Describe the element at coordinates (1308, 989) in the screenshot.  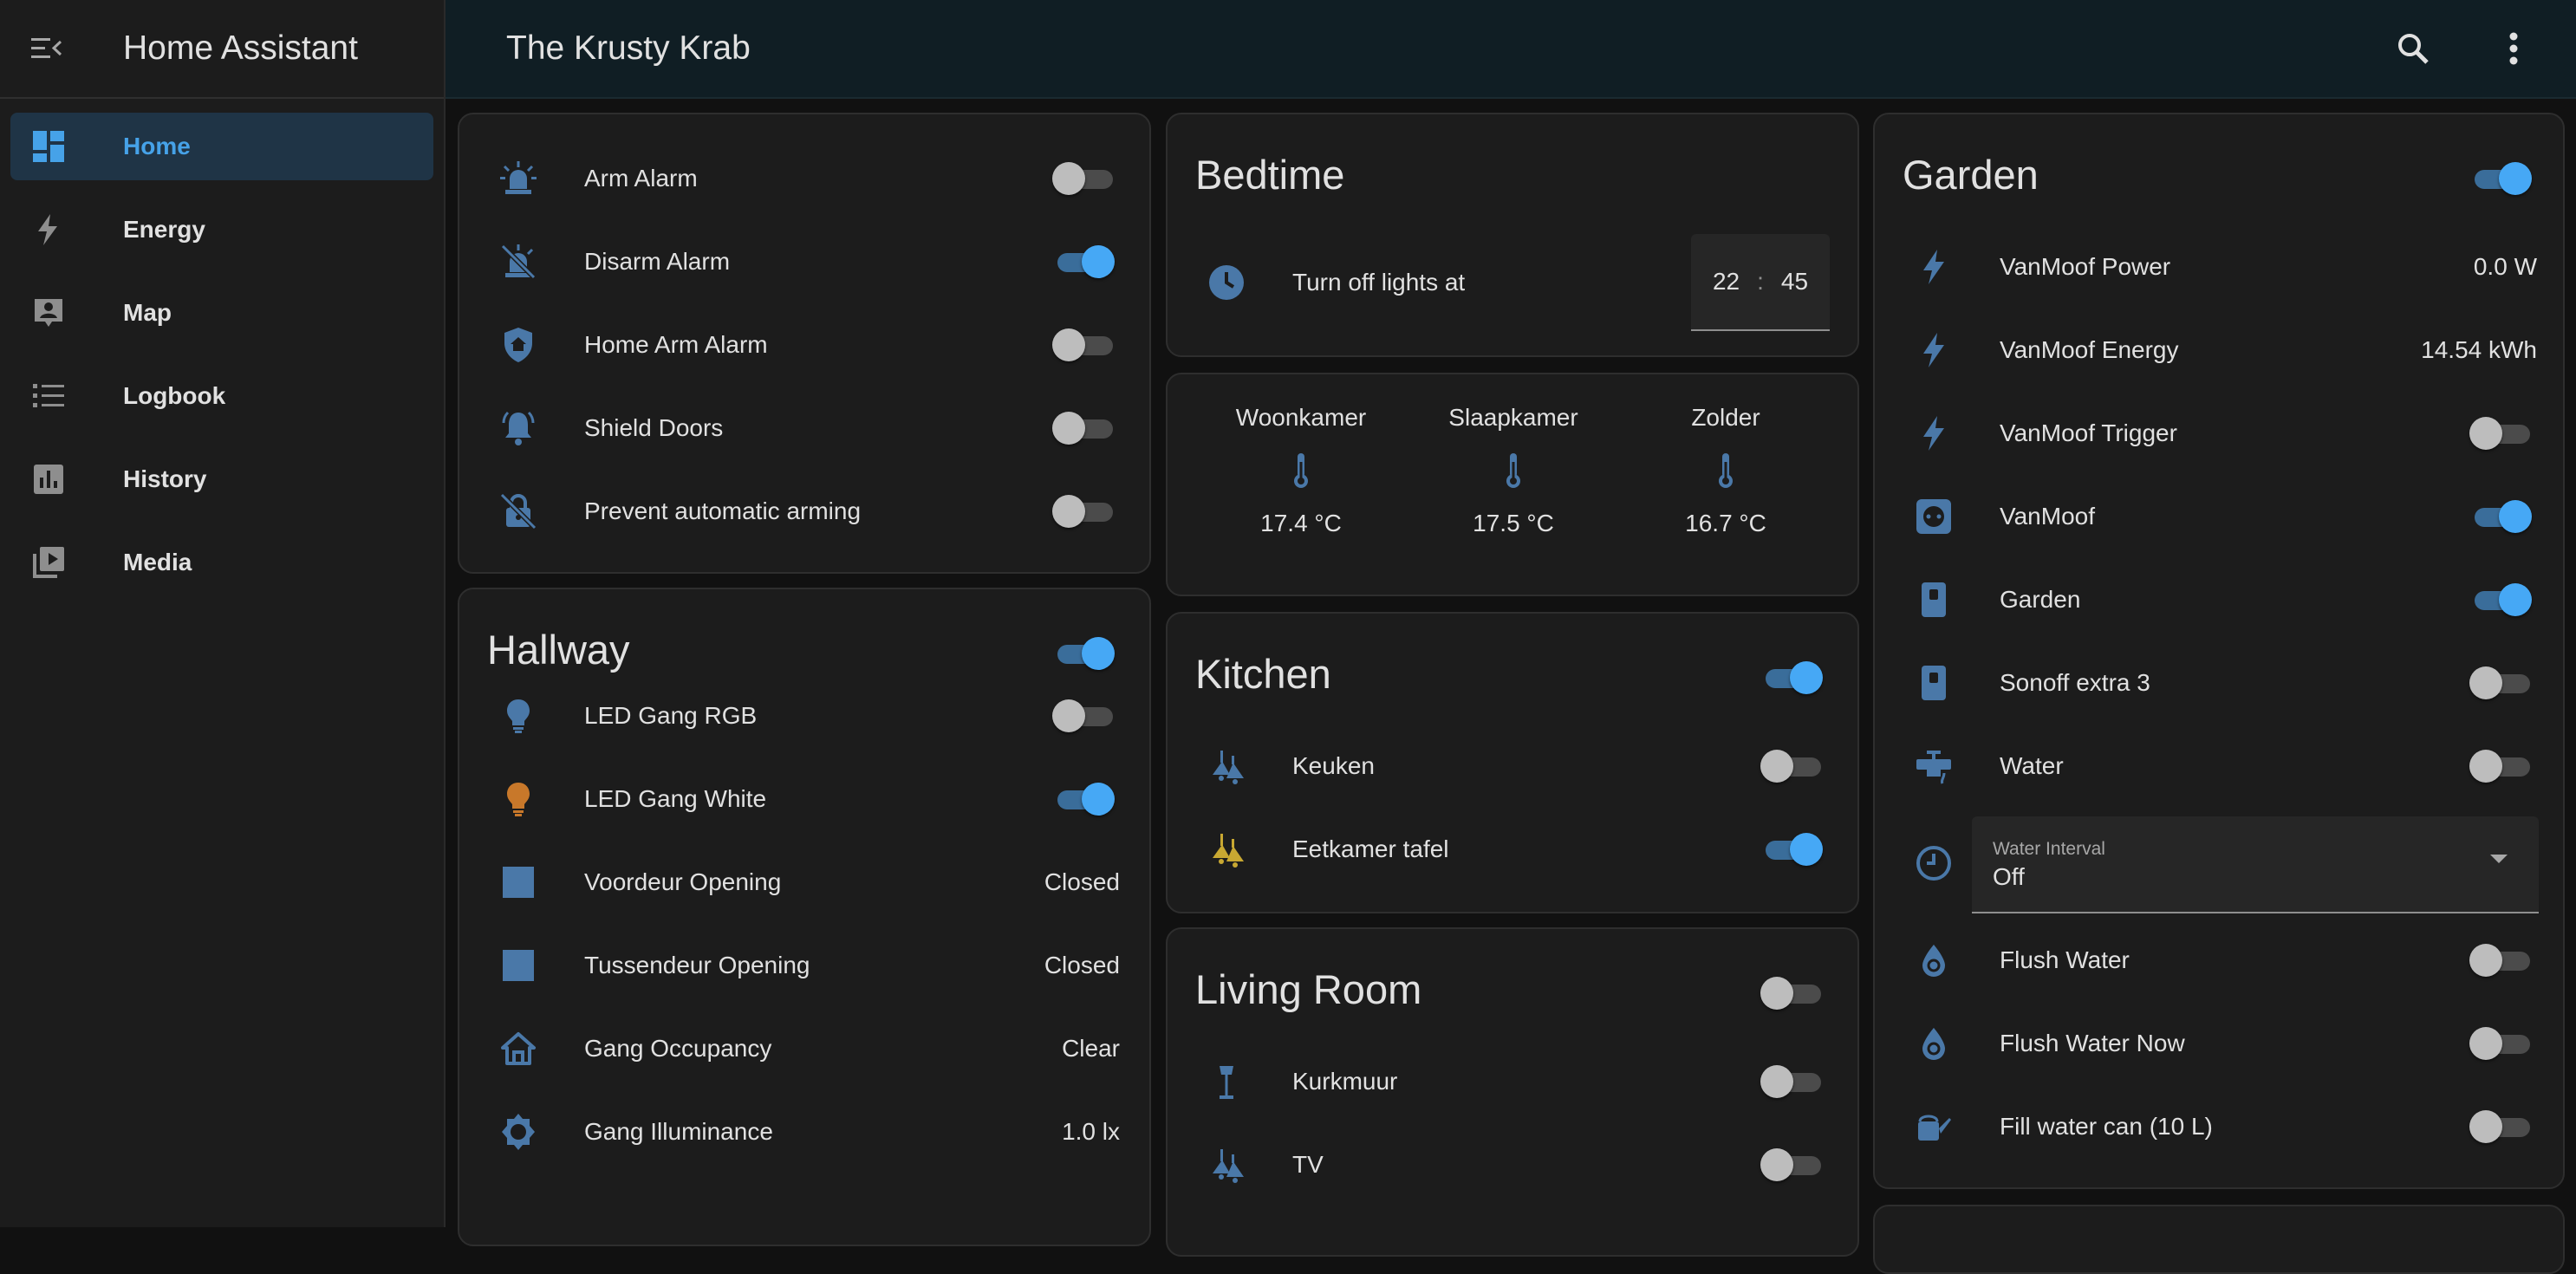
I see `card-title: Living Room` at that location.